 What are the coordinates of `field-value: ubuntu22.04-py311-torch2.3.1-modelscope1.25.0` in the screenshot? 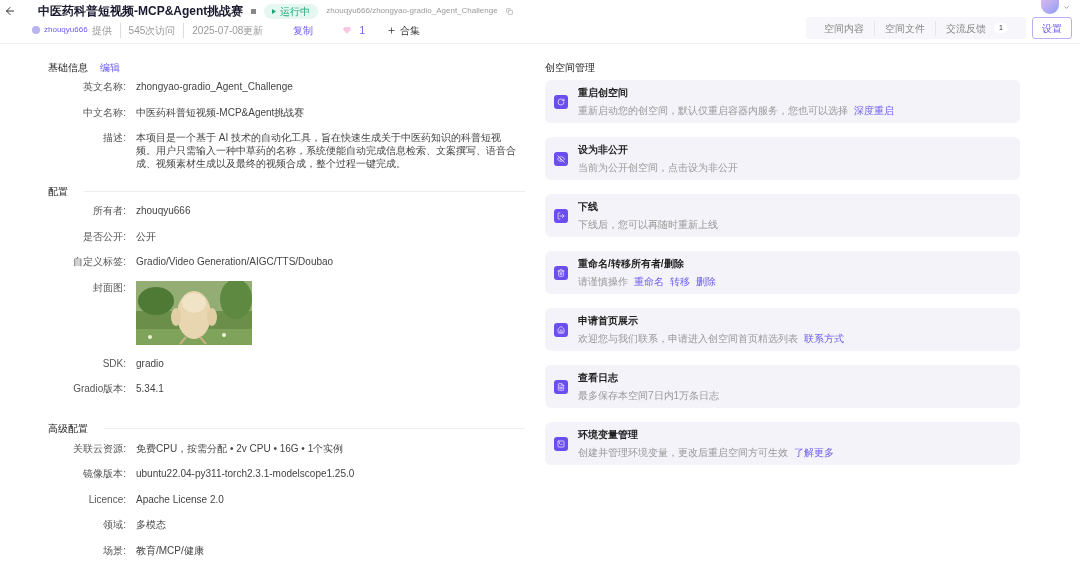 It's located at (246, 473).